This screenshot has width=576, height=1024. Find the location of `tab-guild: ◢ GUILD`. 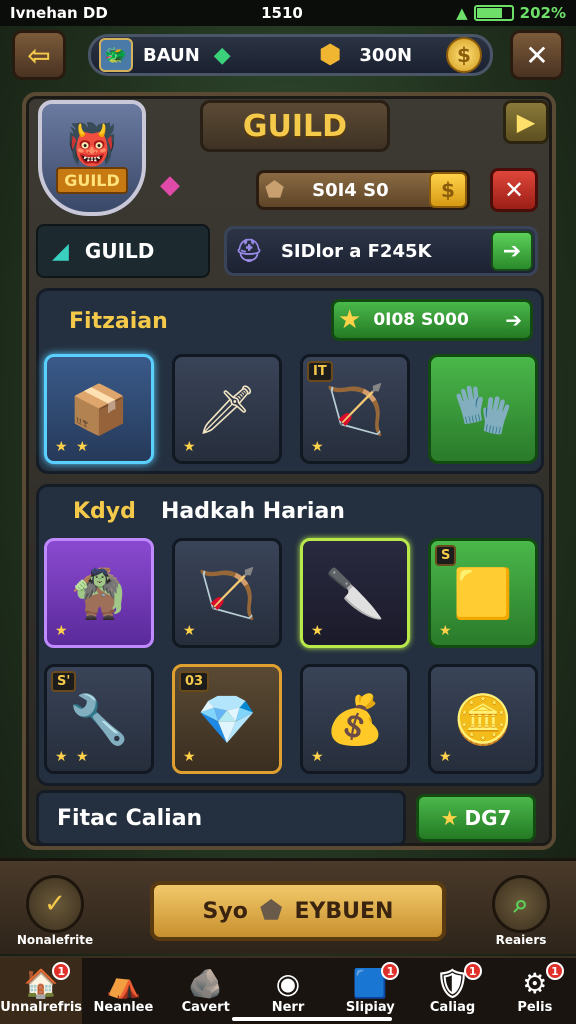

tab-guild: ◢ GUILD is located at coordinates (123, 251).